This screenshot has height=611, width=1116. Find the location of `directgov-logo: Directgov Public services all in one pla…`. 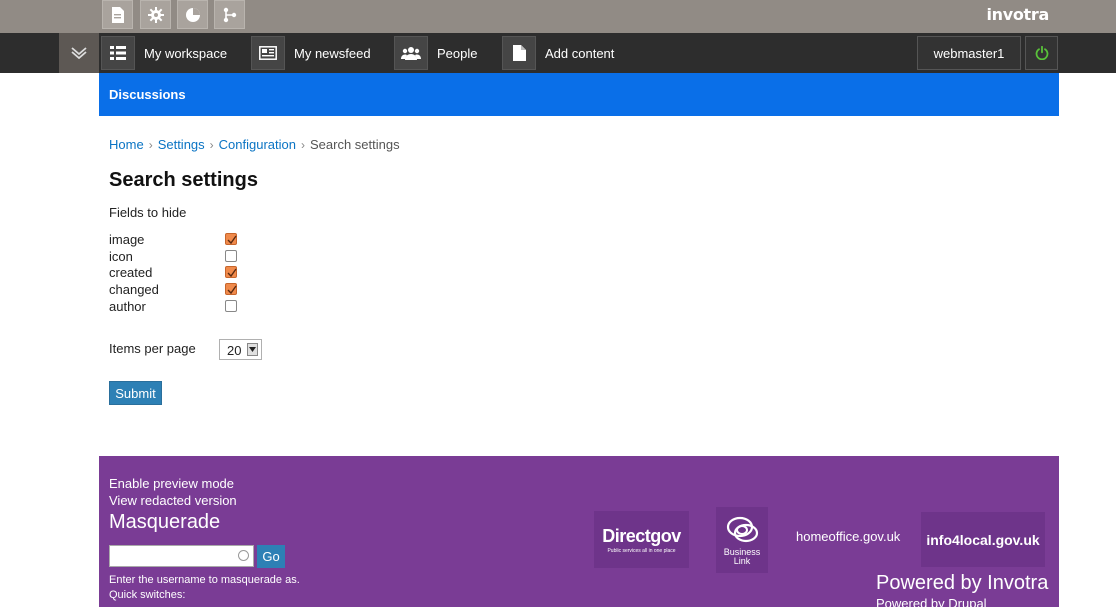

directgov-logo: Directgov Public services all in one pla… is located at coordinates (641, 539).